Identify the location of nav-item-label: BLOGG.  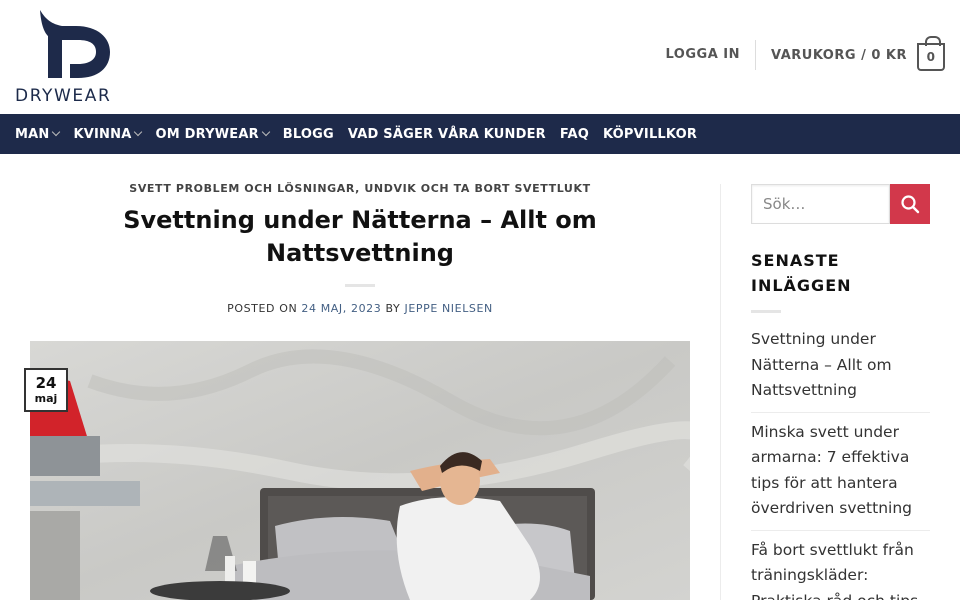
(308, 134).